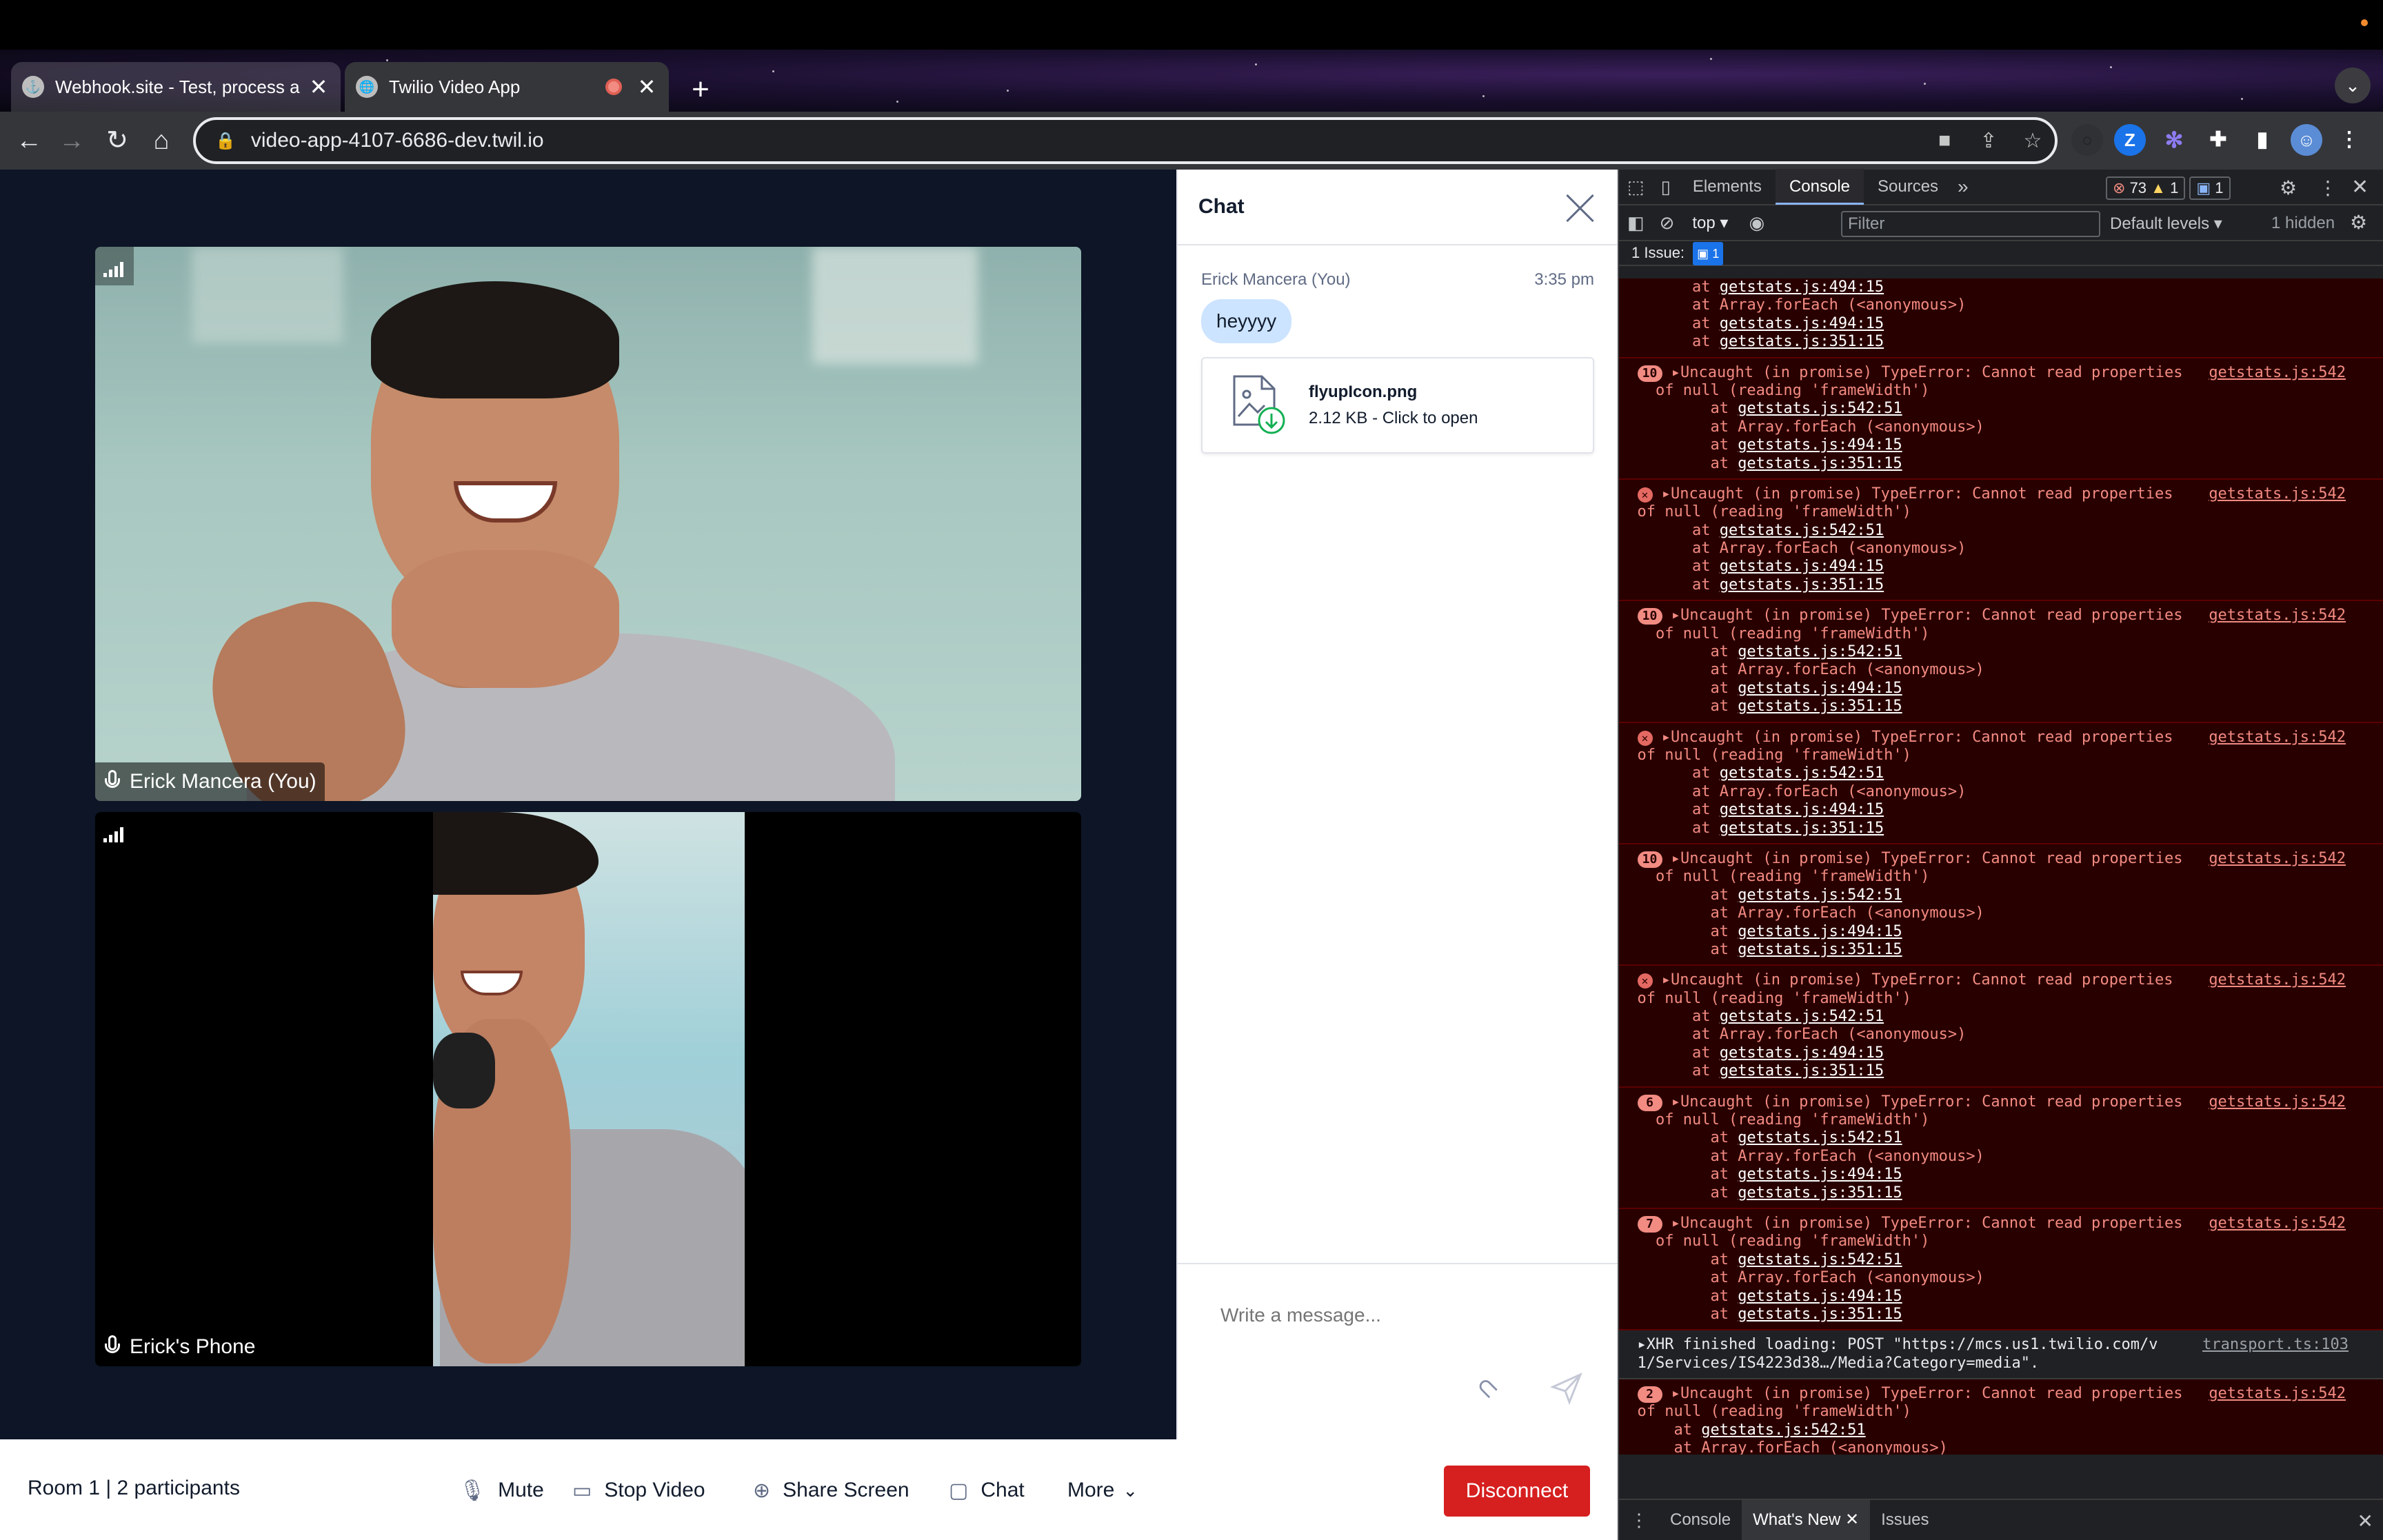 The width and height of the screenshot is (2383, 1540). I want to click on console-settings-gear-icon: ⚙, so click(2358, 223).